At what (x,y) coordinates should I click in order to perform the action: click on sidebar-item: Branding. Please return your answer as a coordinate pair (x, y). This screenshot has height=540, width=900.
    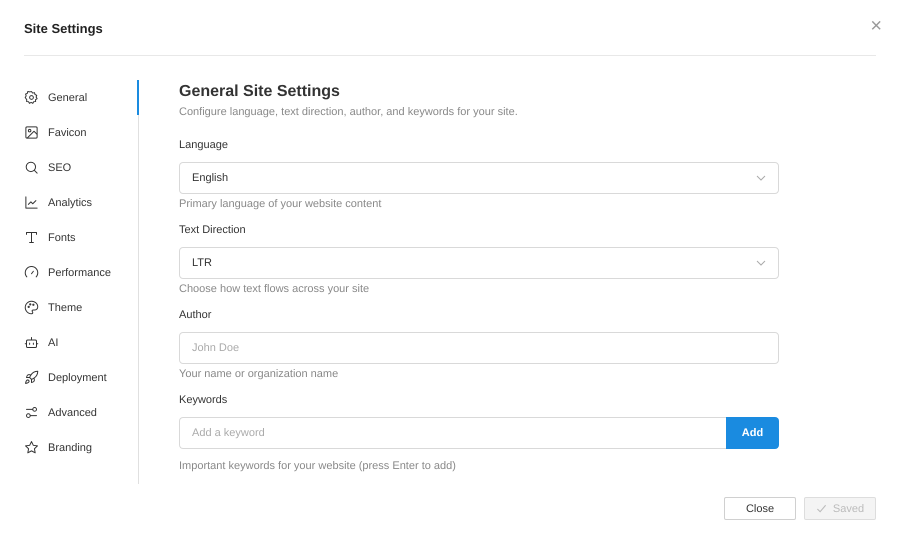
    Looking at the image, I should click on (81, 447).